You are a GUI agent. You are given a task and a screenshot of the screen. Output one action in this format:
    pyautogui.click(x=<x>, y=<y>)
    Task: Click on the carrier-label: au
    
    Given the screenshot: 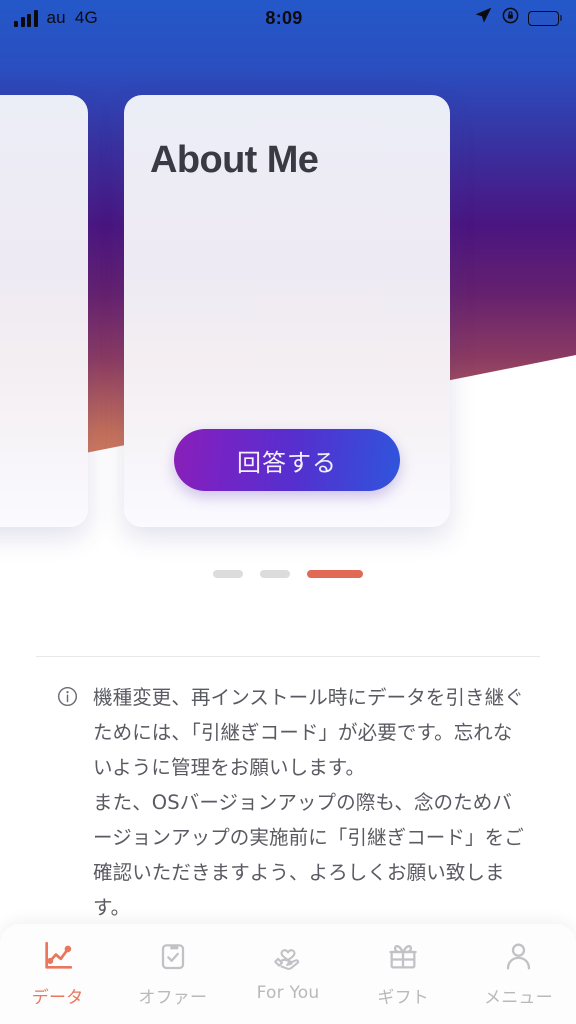 What is the action you would take?
    pyautogui.click(x=56, y=17)
    